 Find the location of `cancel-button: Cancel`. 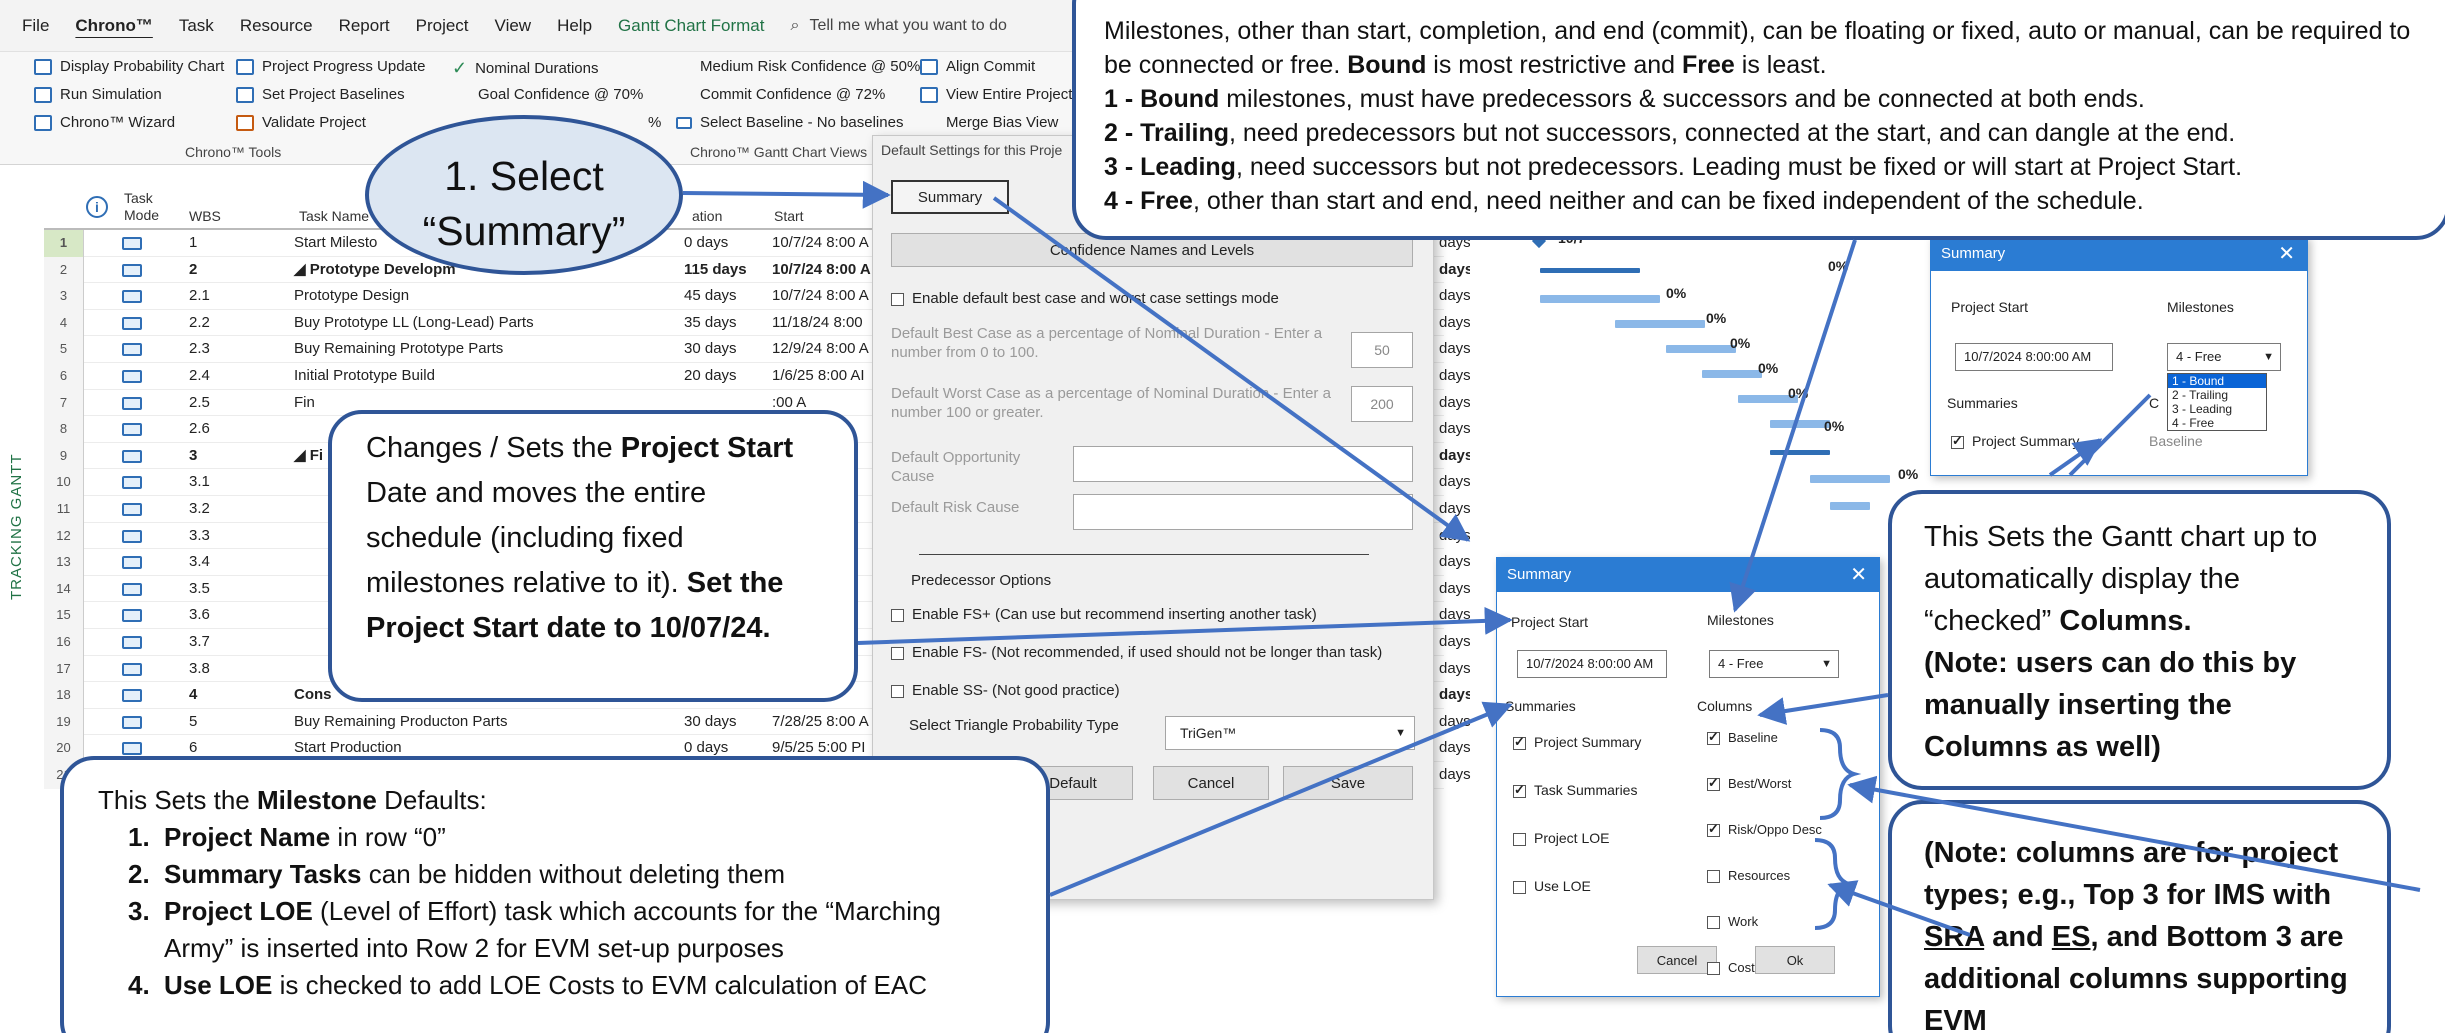

cancel-button: Cancel is located at coordinates (1211, 783).